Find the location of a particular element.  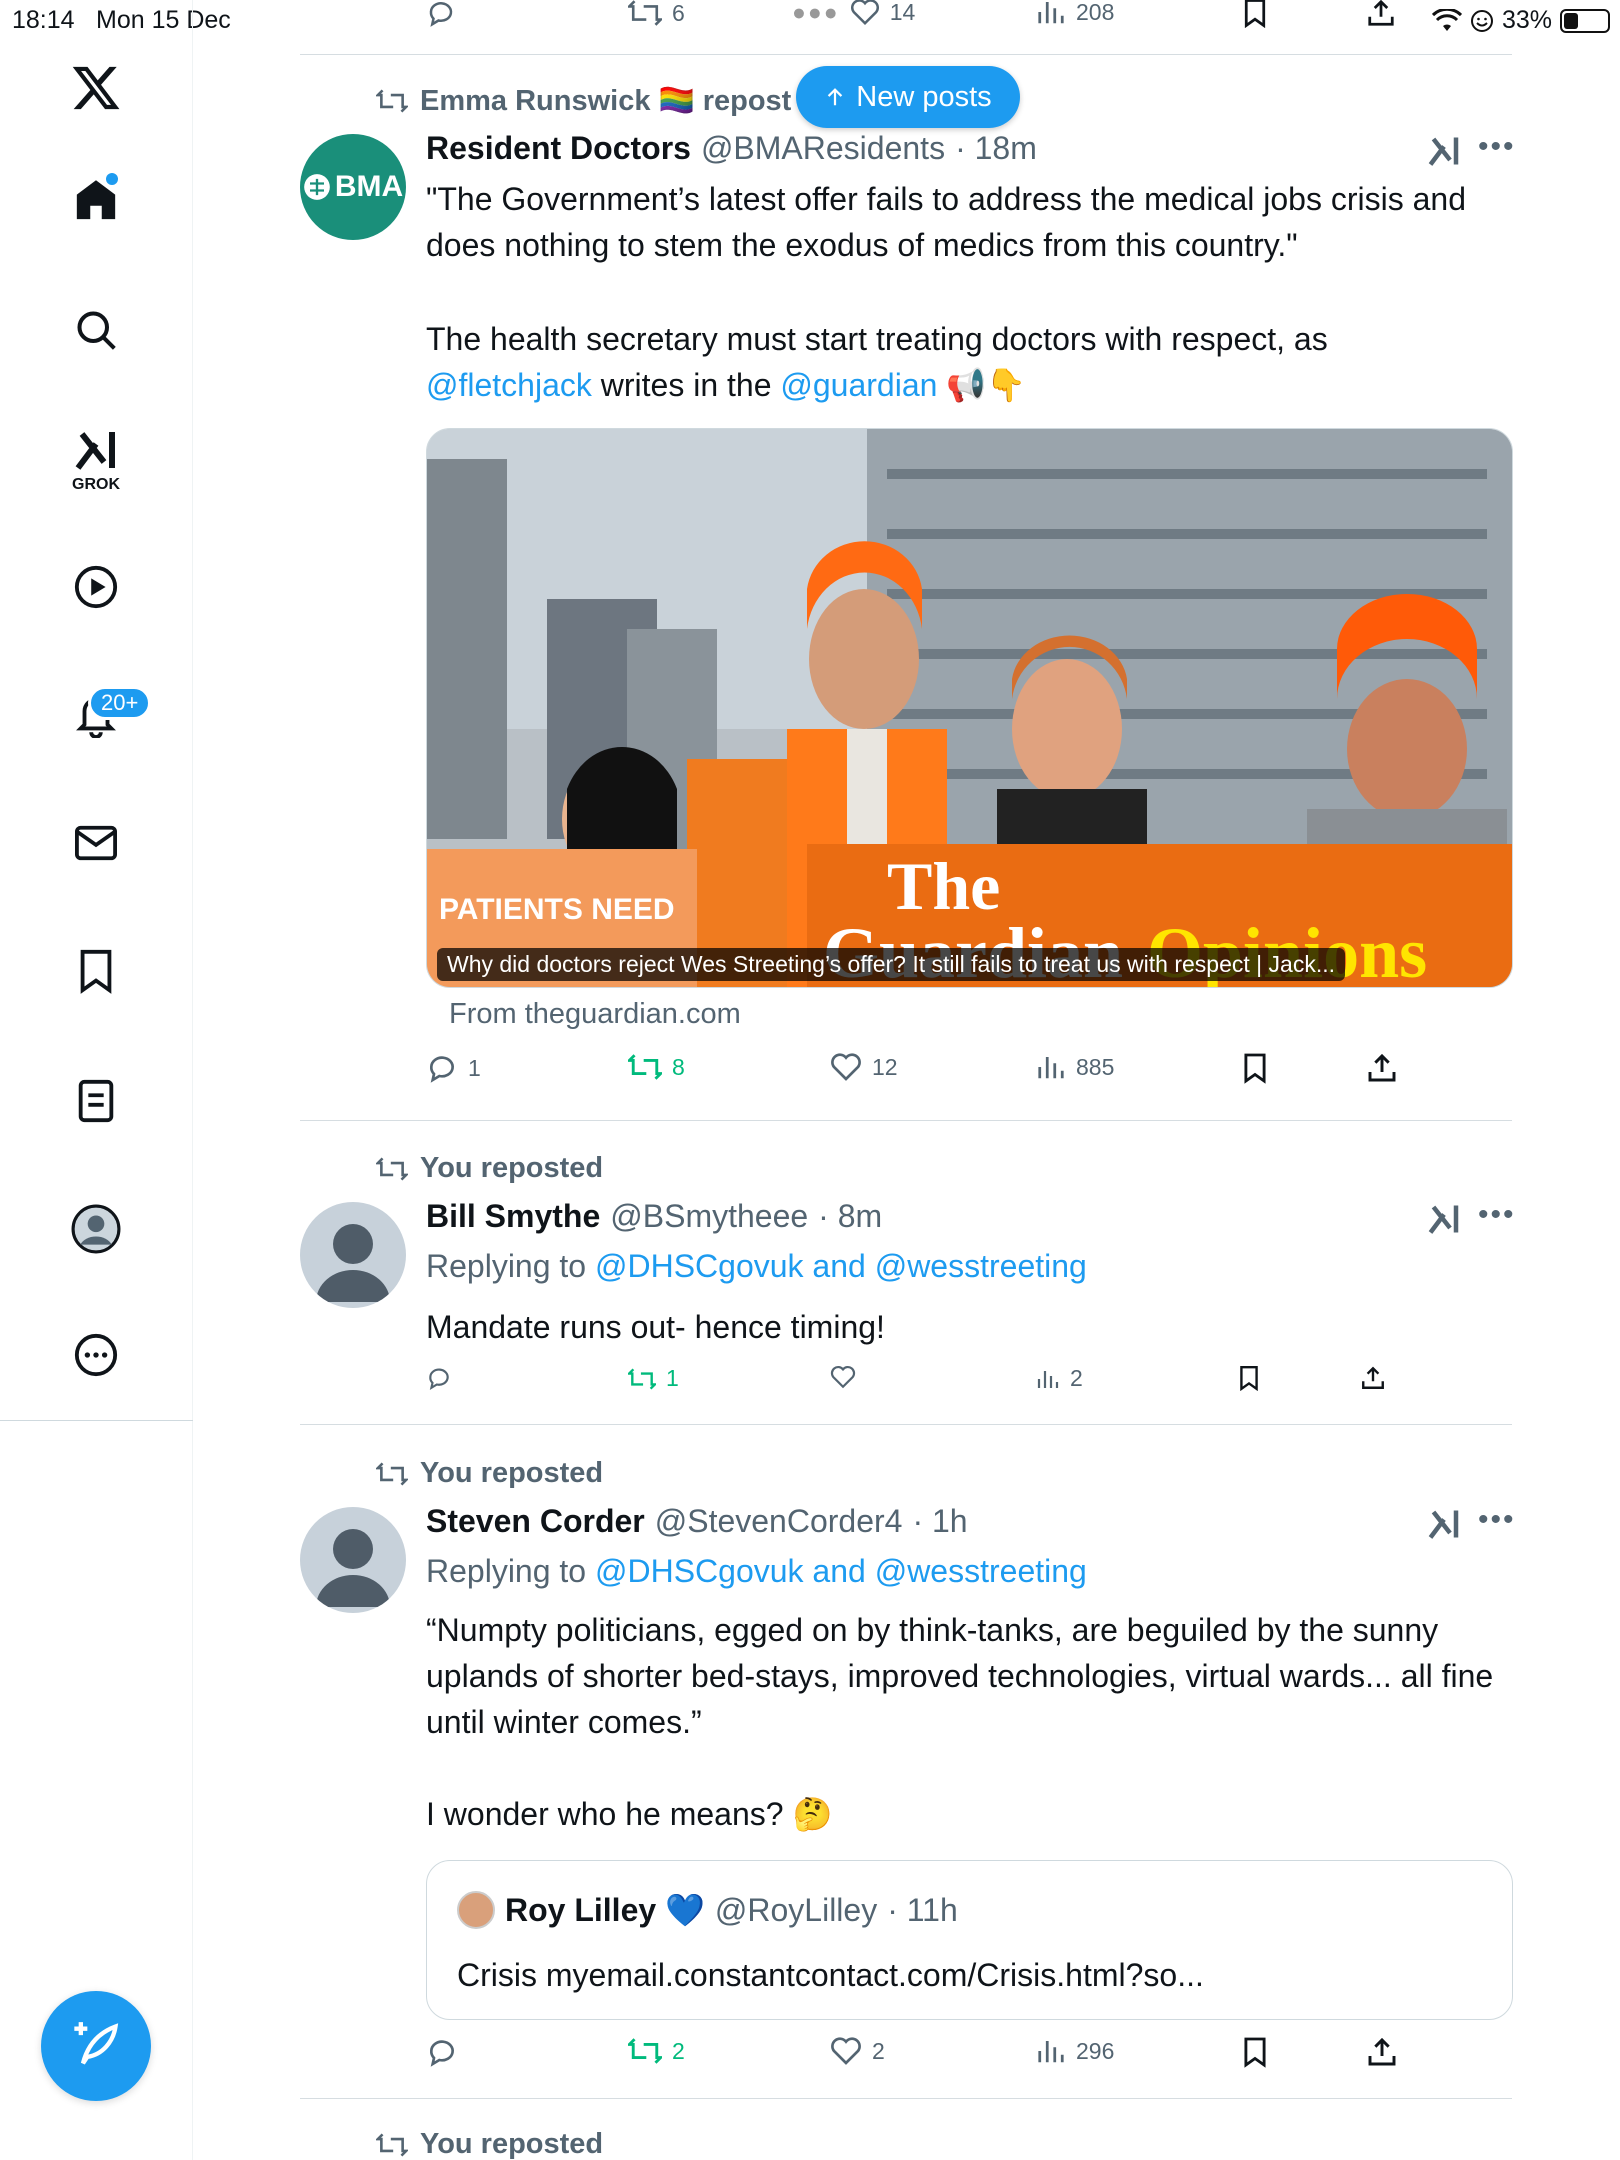

post-time: · 18m is located at coordinates (996, 148).